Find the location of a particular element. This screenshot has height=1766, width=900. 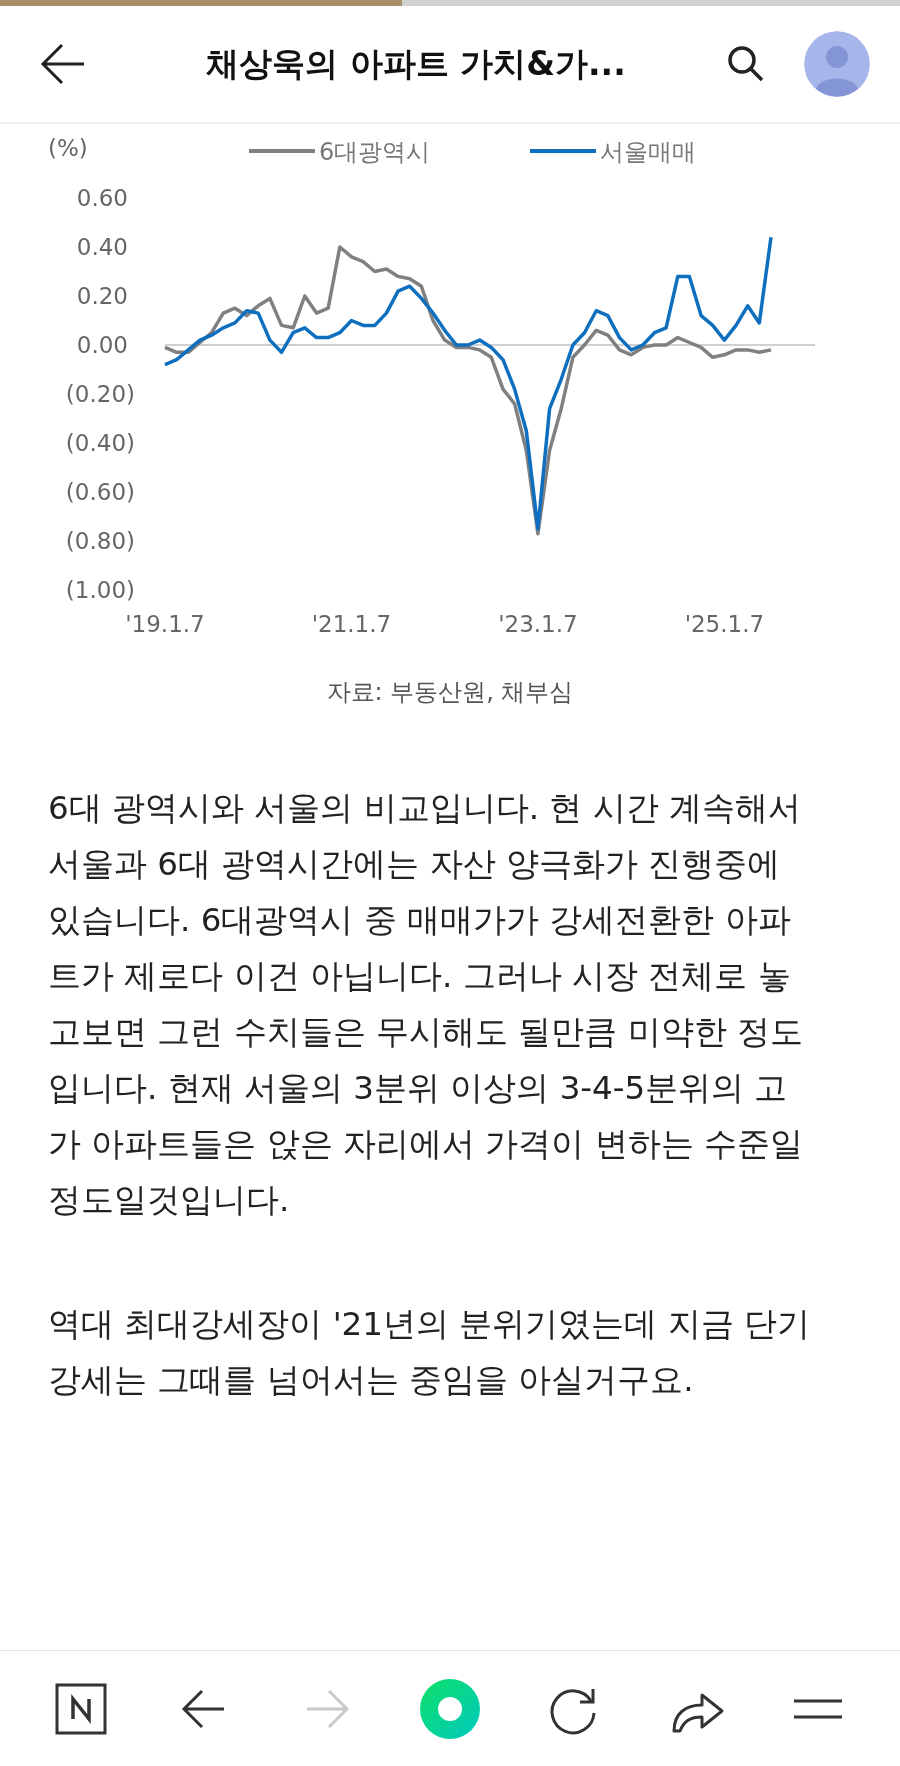

legend-item: 6대광역시 is located at coordinates (340, 152).